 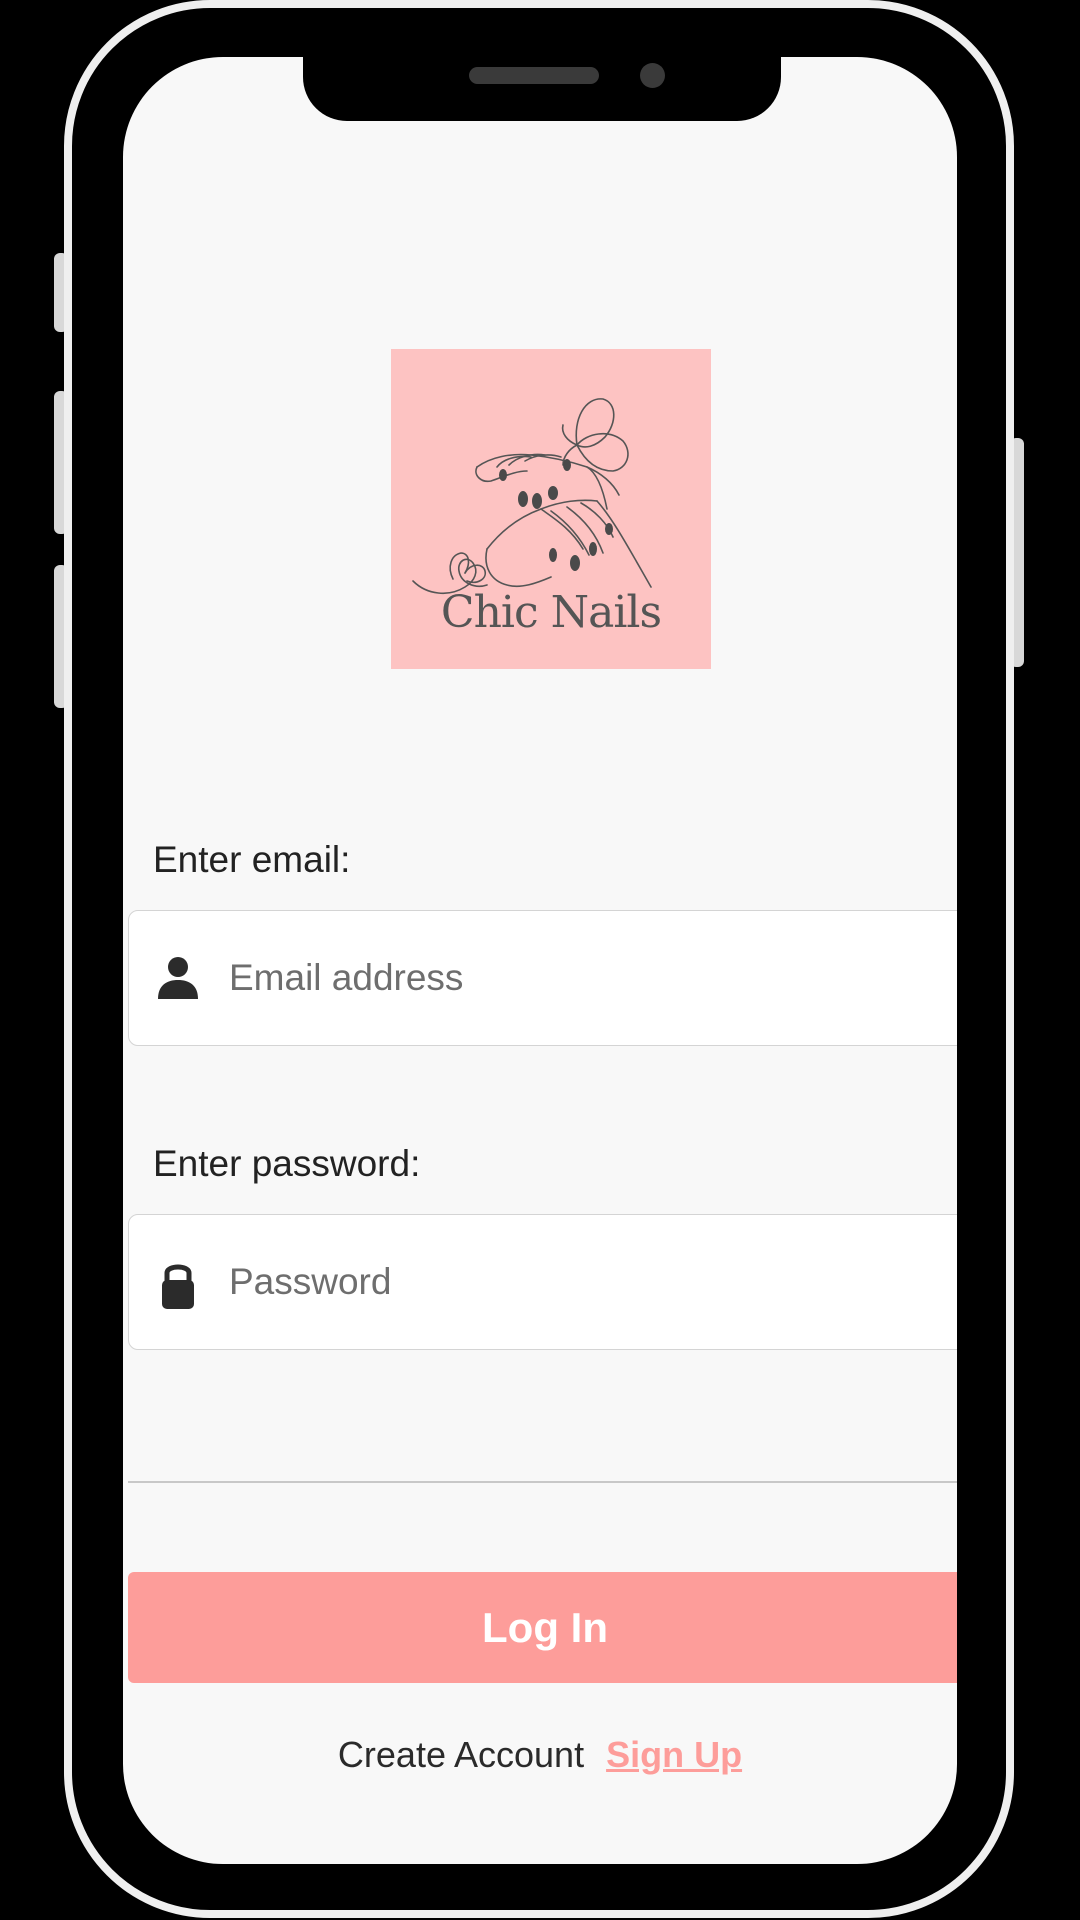 What do you see at coordinates (287, 1163) in the screenshot?
I see `password-label: Enter password:` at bounding box center [287, 1163].